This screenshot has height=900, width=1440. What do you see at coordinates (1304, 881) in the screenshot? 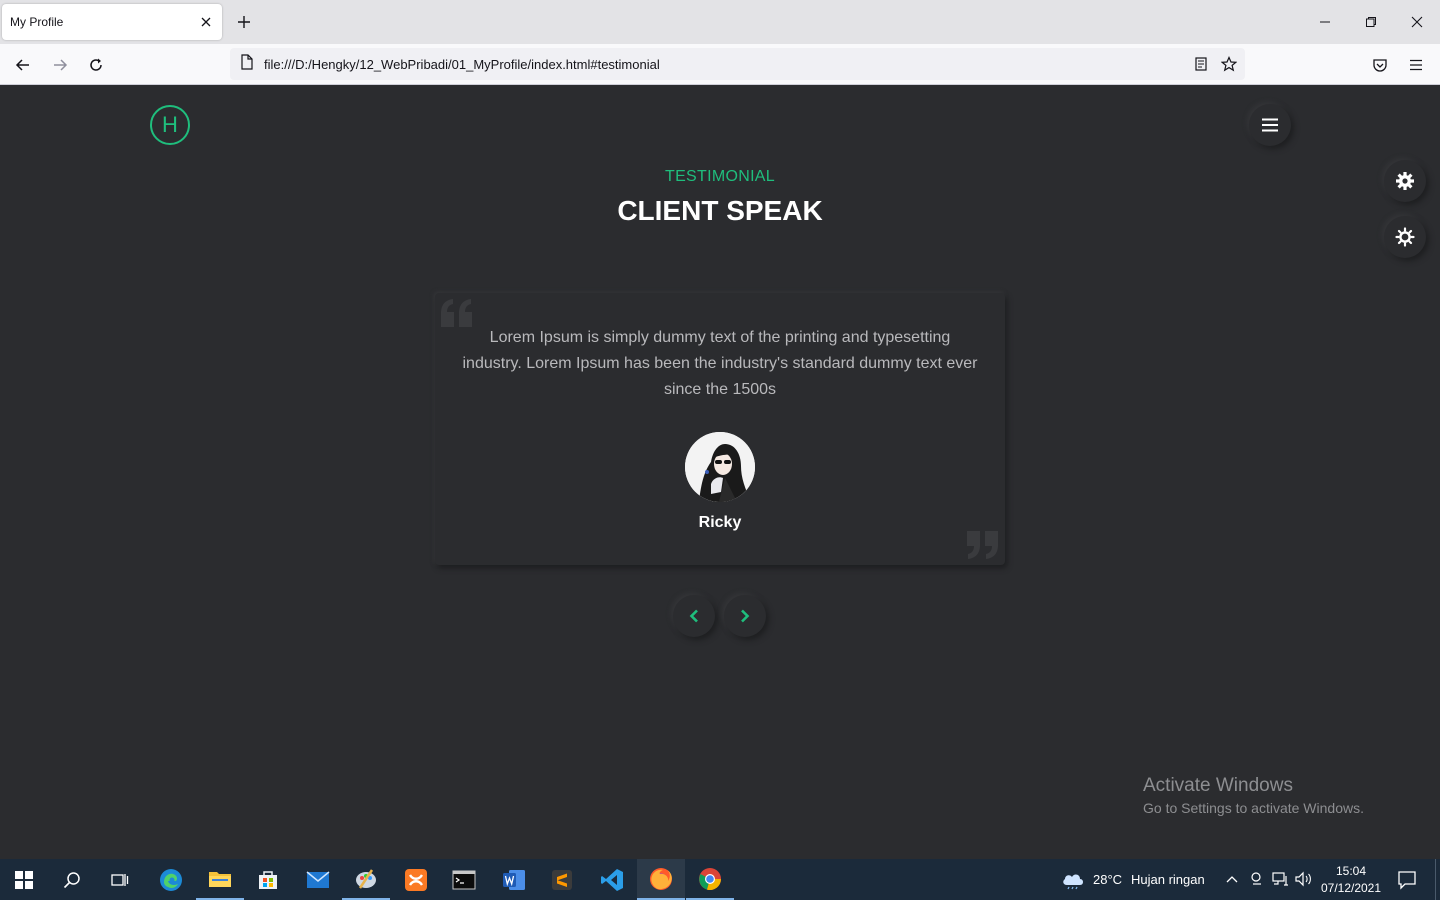
I see `volume-icon` at bounding box center [1304, 881].